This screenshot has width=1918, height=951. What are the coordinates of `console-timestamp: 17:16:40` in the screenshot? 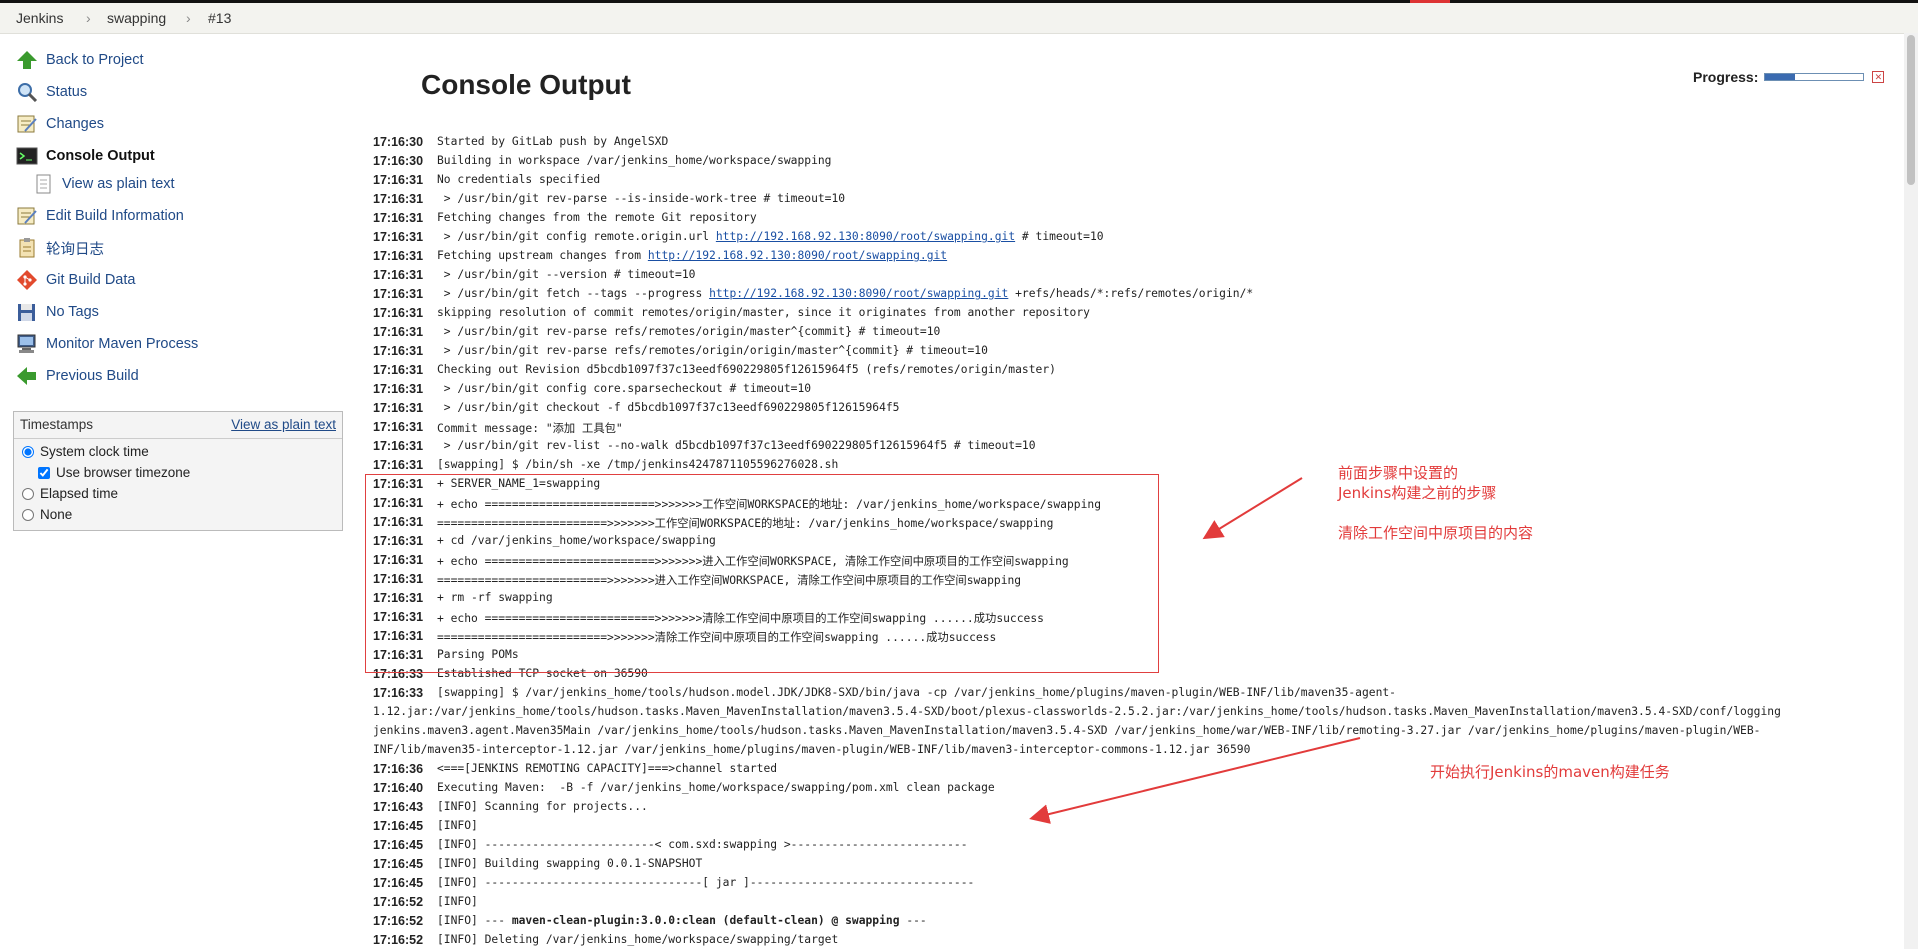 It's located at (398, 788).